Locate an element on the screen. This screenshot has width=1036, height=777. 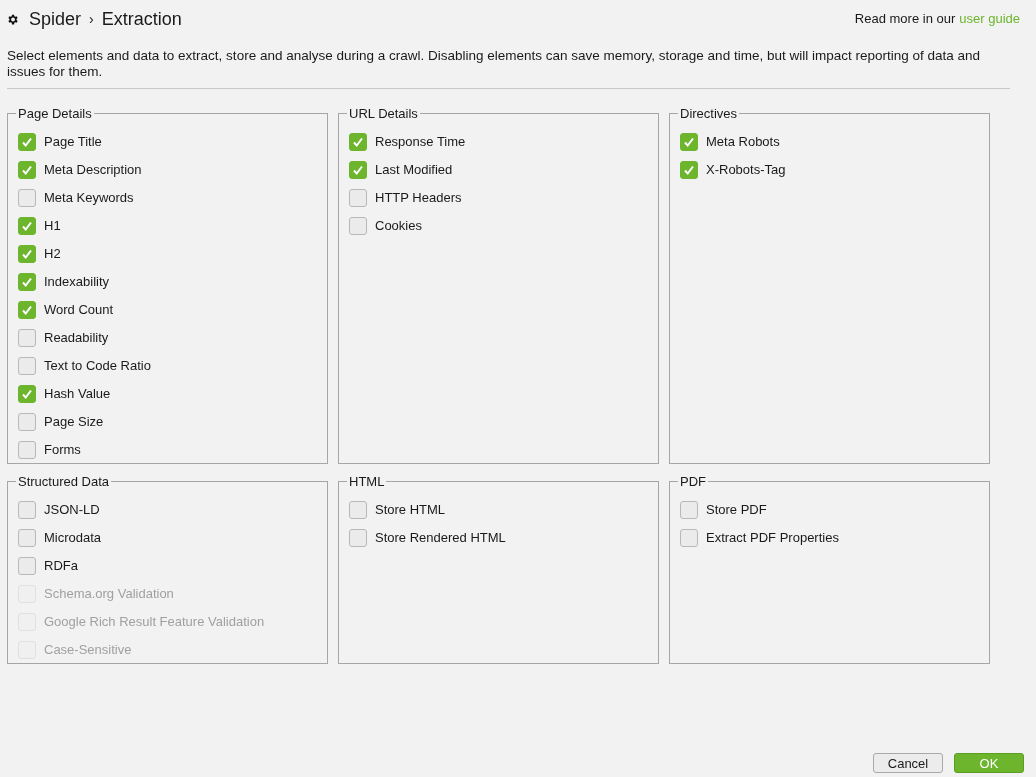
checkbox-item: Meta Robots is located at coordinates (730, 141).